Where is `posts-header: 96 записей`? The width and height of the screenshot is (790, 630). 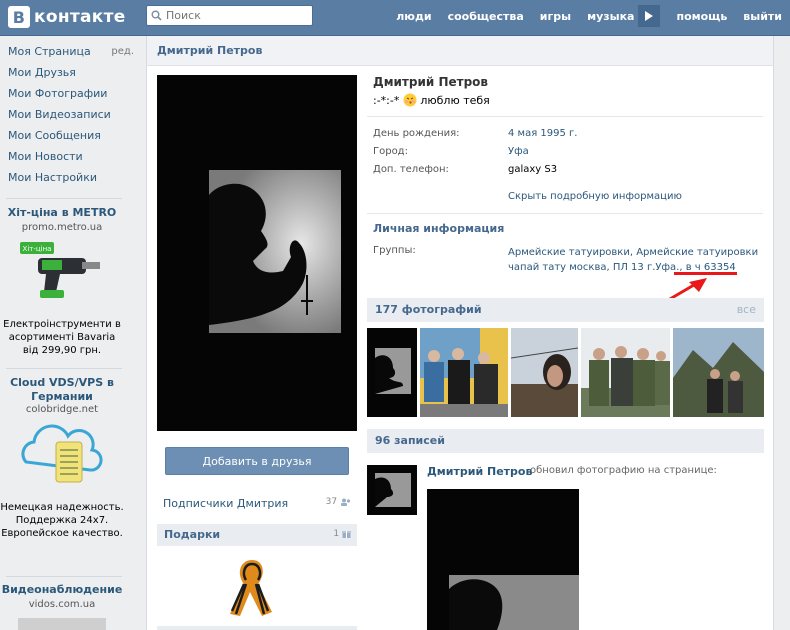
posts-header: 96 записей is located at coordinates (565, 441).